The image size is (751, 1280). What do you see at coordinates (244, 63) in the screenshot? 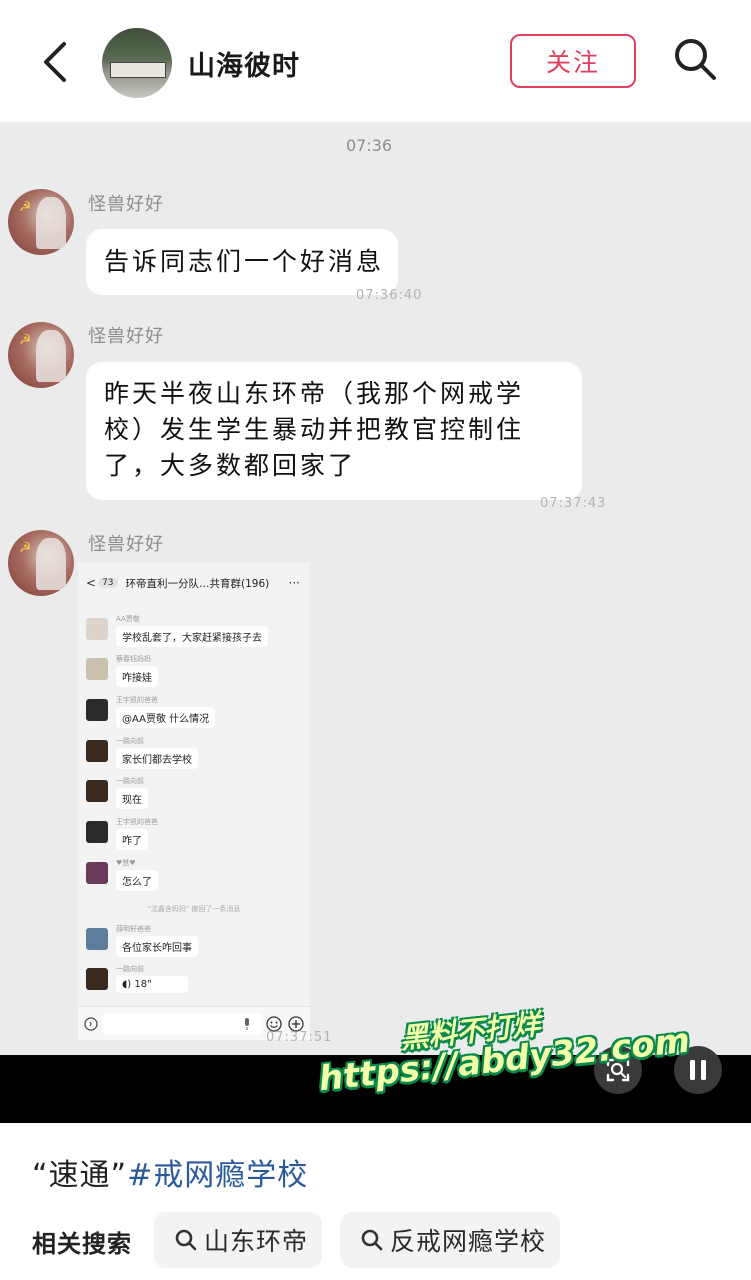
I see `author-name: 山海彼时` at bounding box center [244, 63].